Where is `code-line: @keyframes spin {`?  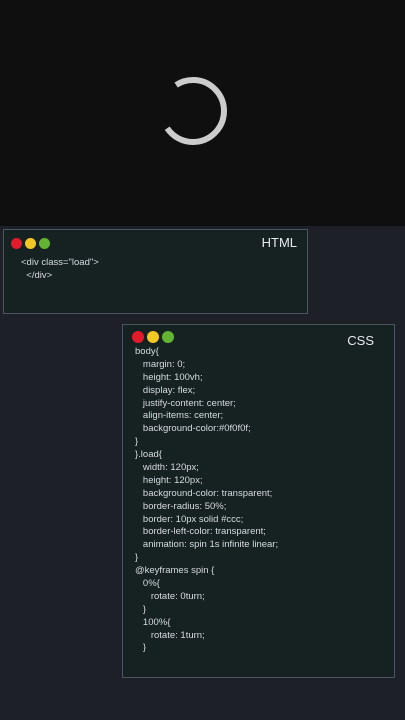 code-line: @keyframes spin { is located at coordinates (175, 571).